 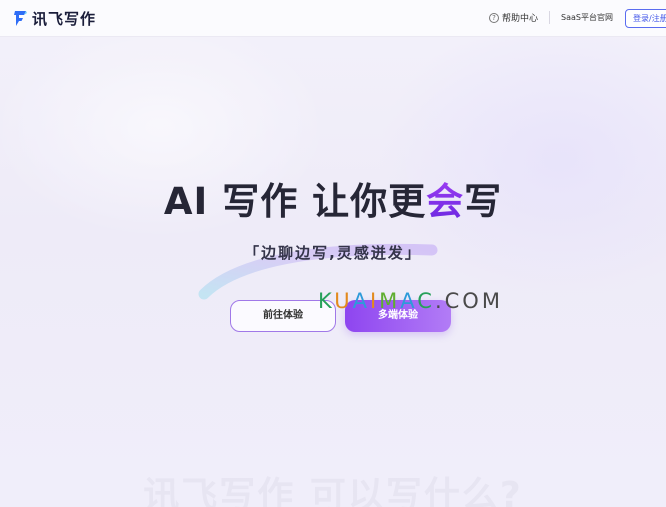 What do you see at coordinates (295, 201) in the screenshot?
I see `hero-title-prefix: AI 写作 让你更` at bounding box center [295, 201].